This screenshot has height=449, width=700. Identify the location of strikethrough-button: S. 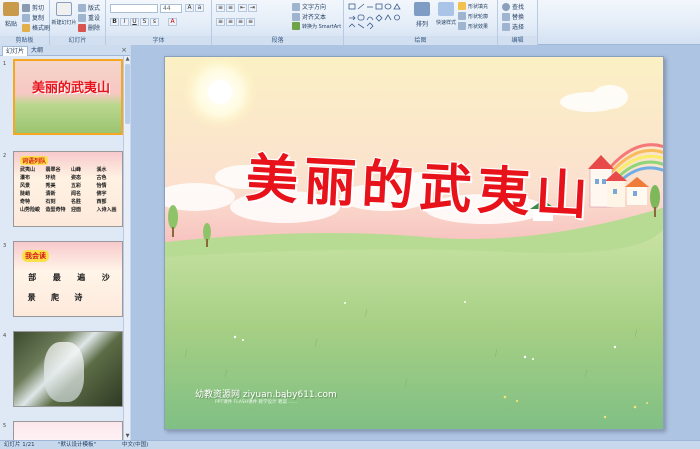
(144, 22).